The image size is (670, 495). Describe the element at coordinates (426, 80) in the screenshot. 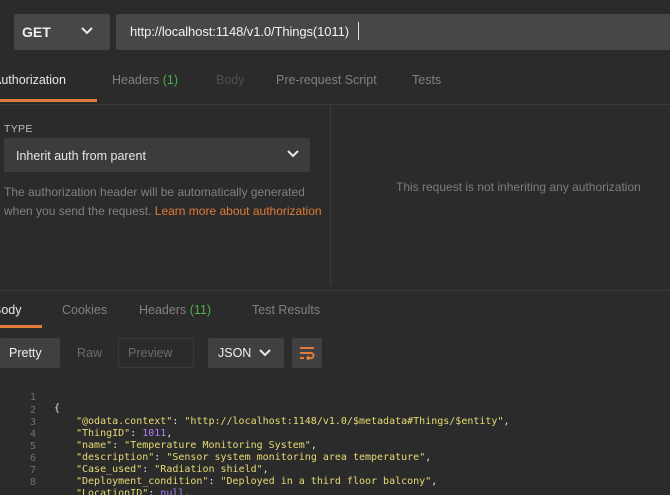

I see `tab-tests: Tests` at that location.